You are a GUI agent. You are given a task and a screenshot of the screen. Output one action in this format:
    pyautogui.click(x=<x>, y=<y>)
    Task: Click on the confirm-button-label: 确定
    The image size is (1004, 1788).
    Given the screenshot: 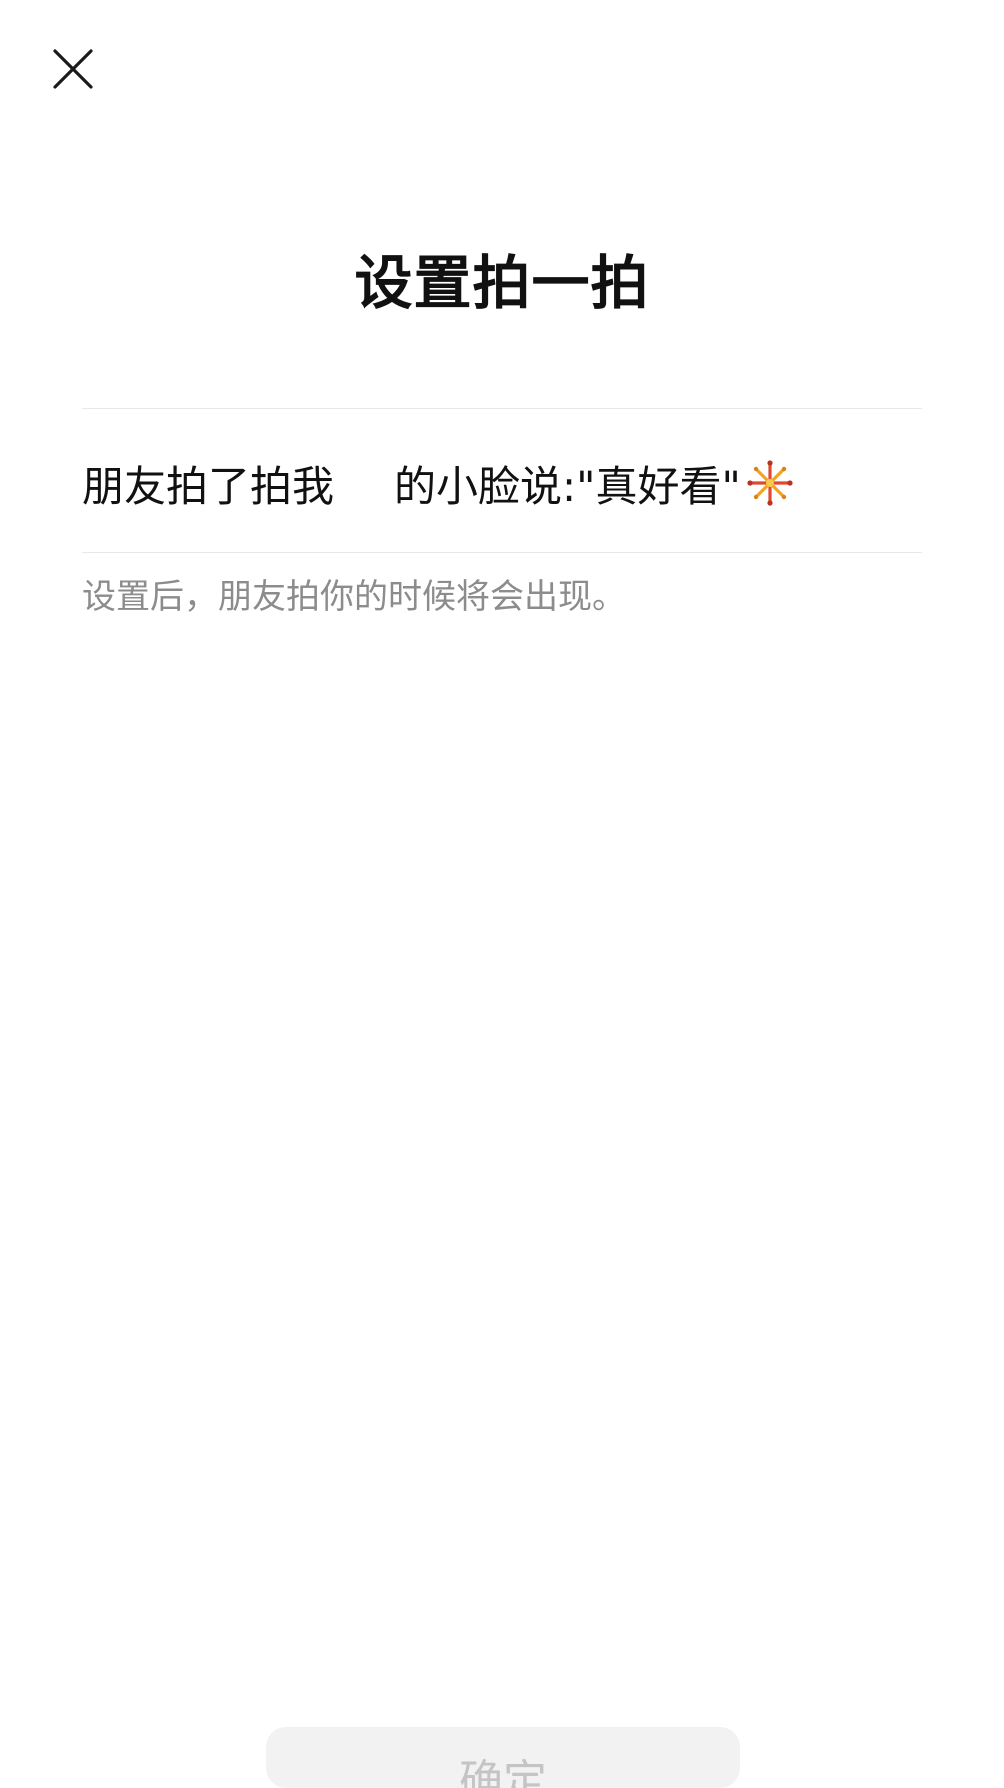 What is the action you would take?
    pyautogui.click(x=503, y=1772)
    